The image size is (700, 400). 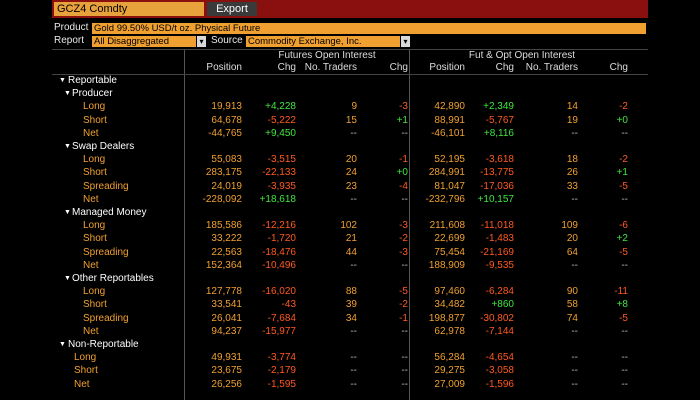 I want to click on table-cell: 42,890, so click(x=449, y=107).